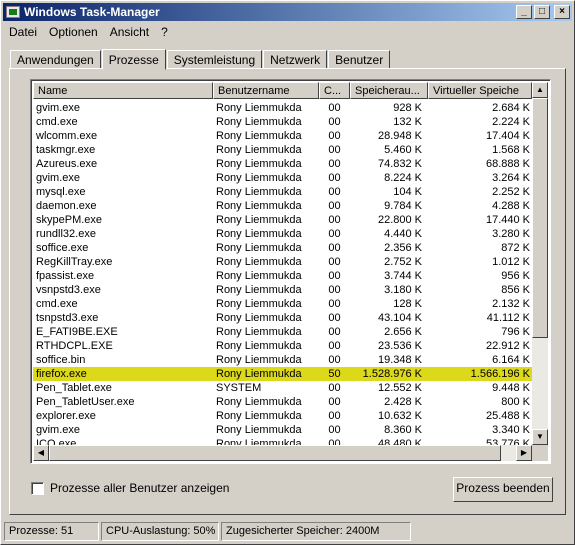  What do you see at coordinates (66, 234) in the screenshot?
I see `process-name: rundll32.exe` at bounding box center [66, 234].